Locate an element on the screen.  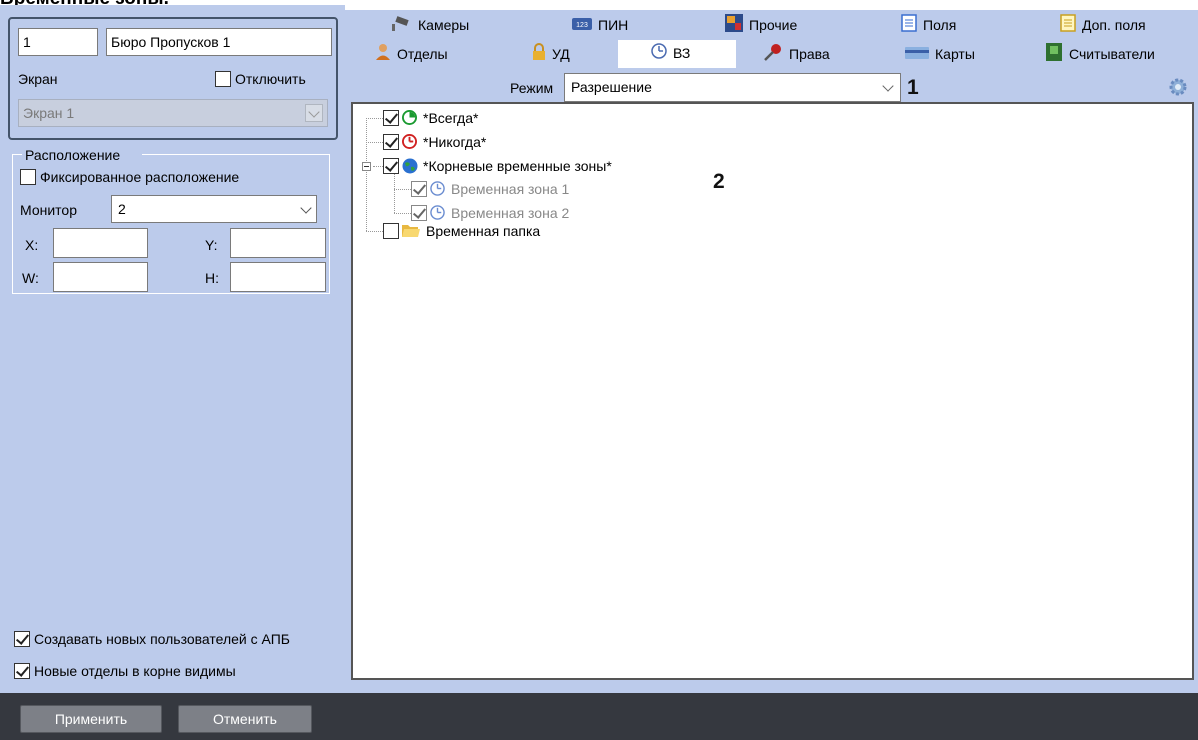
green-clock-icon is located at coordinates (409, 117).